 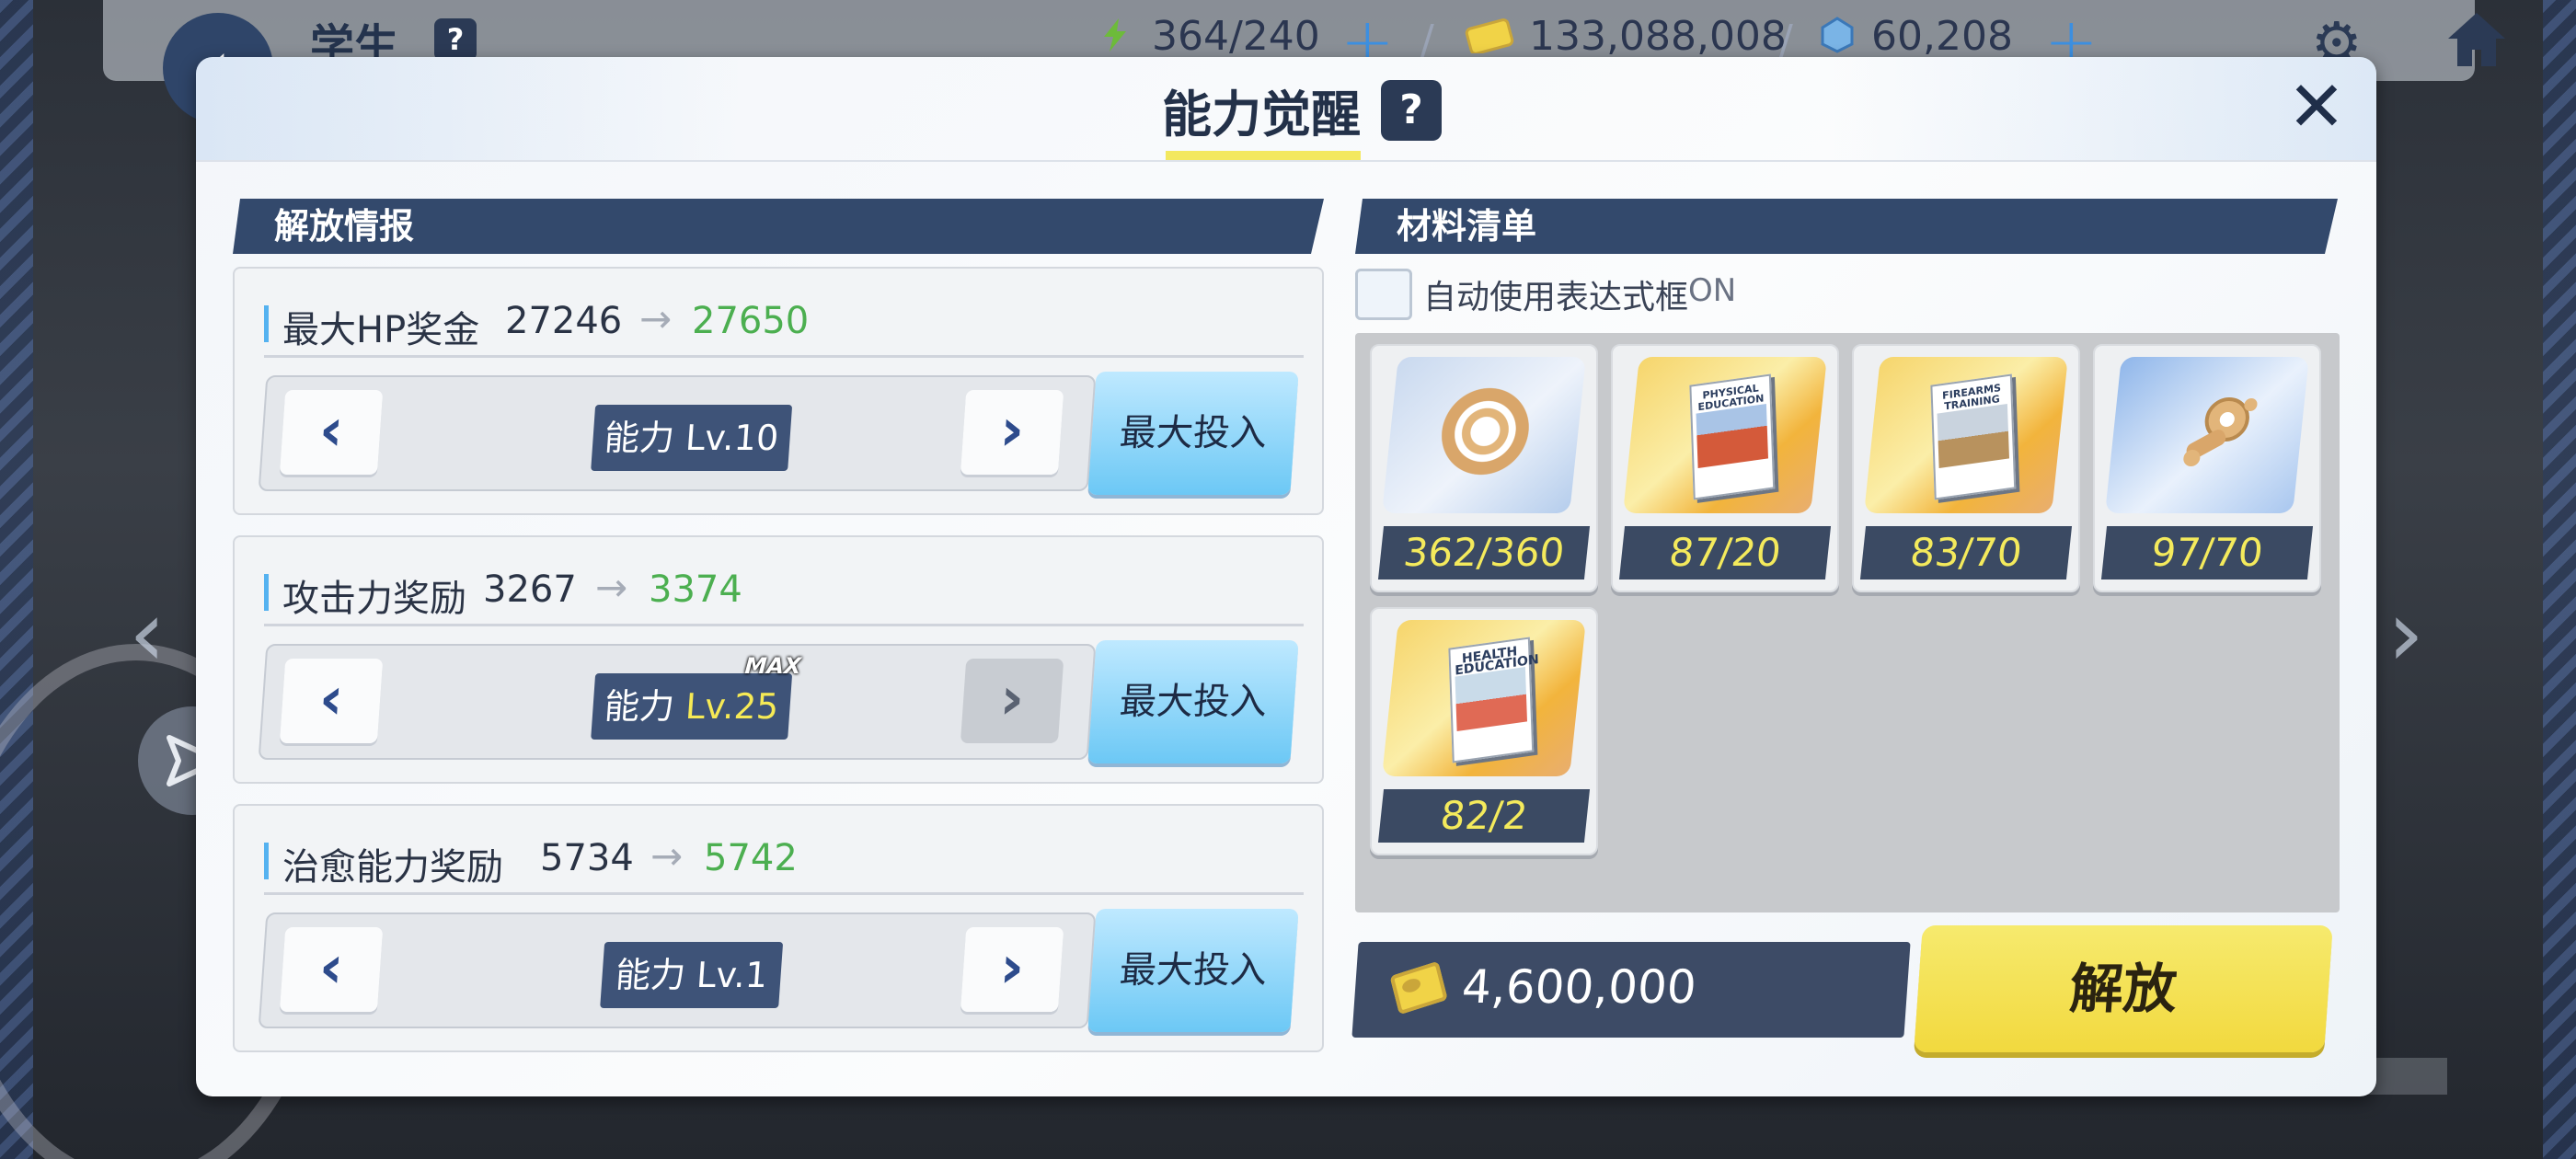 I want to click on page-help-button: ?, so click(x=455, y=39).